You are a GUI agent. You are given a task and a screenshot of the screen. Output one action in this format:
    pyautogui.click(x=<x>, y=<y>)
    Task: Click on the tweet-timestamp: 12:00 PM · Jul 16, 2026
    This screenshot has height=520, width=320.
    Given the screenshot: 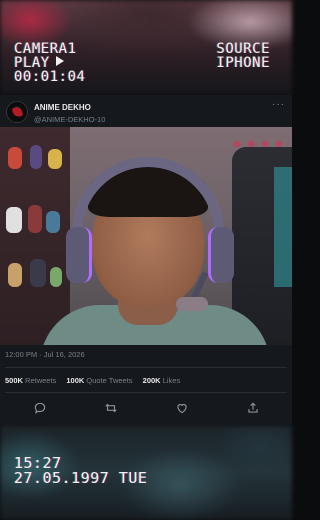 What is the action you would take?
    pyautogui.click(x=45, y=354)
    